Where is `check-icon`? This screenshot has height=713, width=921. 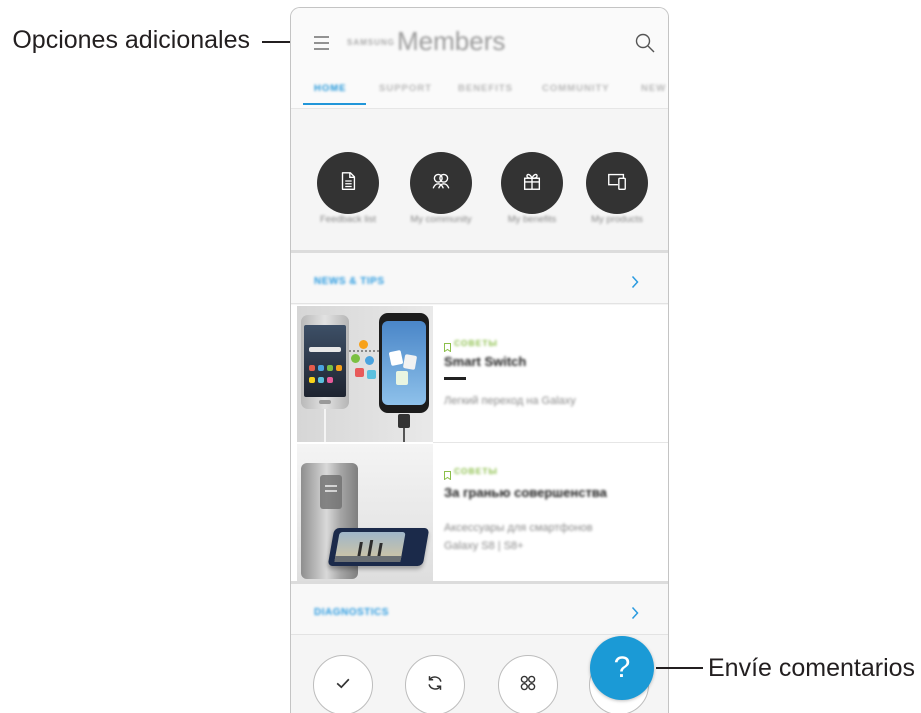
check-icon is located at coordinates (343, 685).